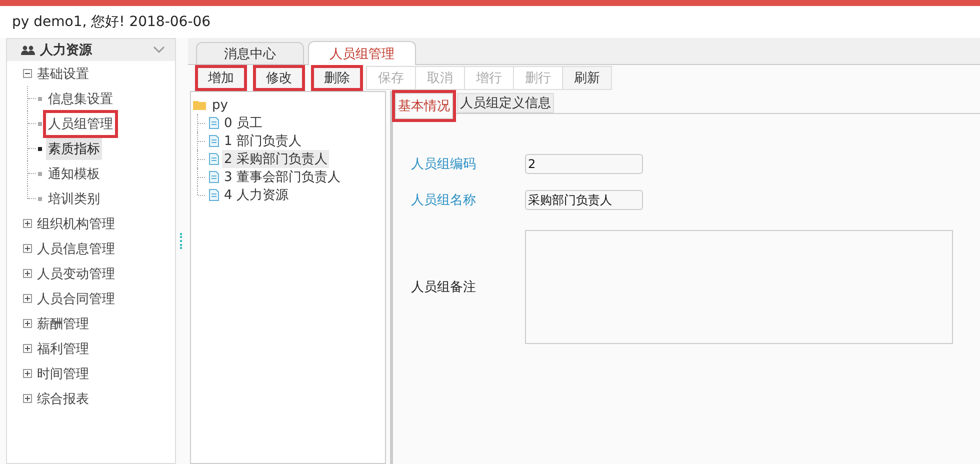 The height and width of the screenshot is (464, 980). I want to click on field-label: 人员组备注, so click(443, 287).